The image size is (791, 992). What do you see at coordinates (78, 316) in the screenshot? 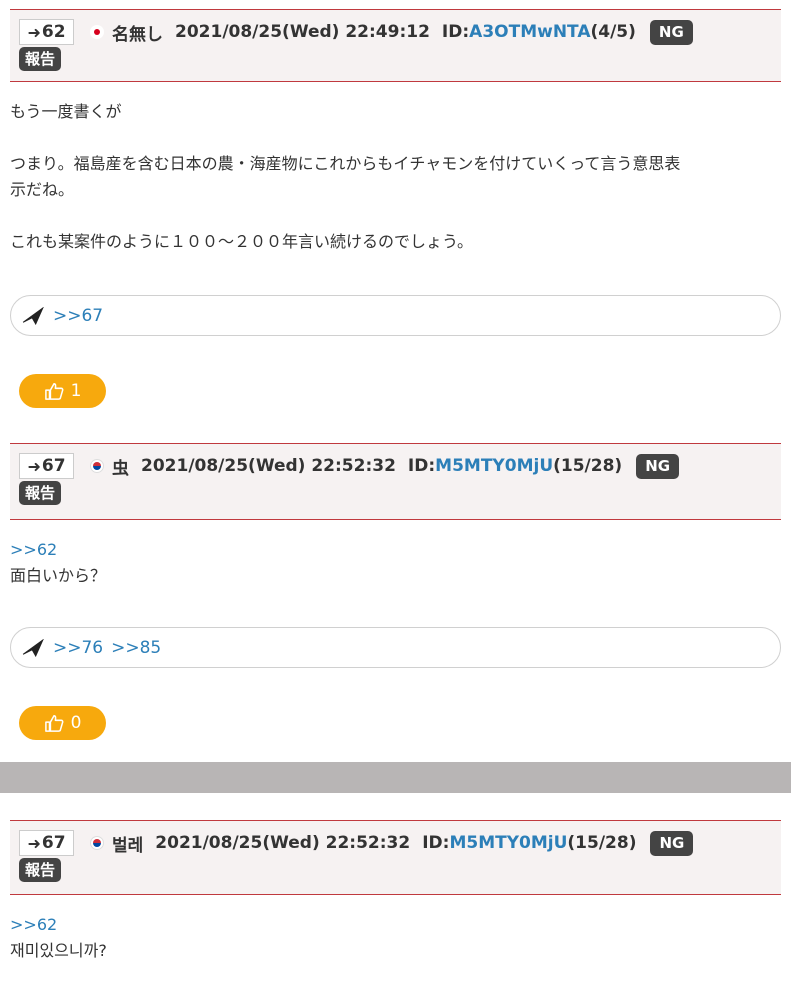
I see `reply-link: >>67` at bounding box center [78, 316].